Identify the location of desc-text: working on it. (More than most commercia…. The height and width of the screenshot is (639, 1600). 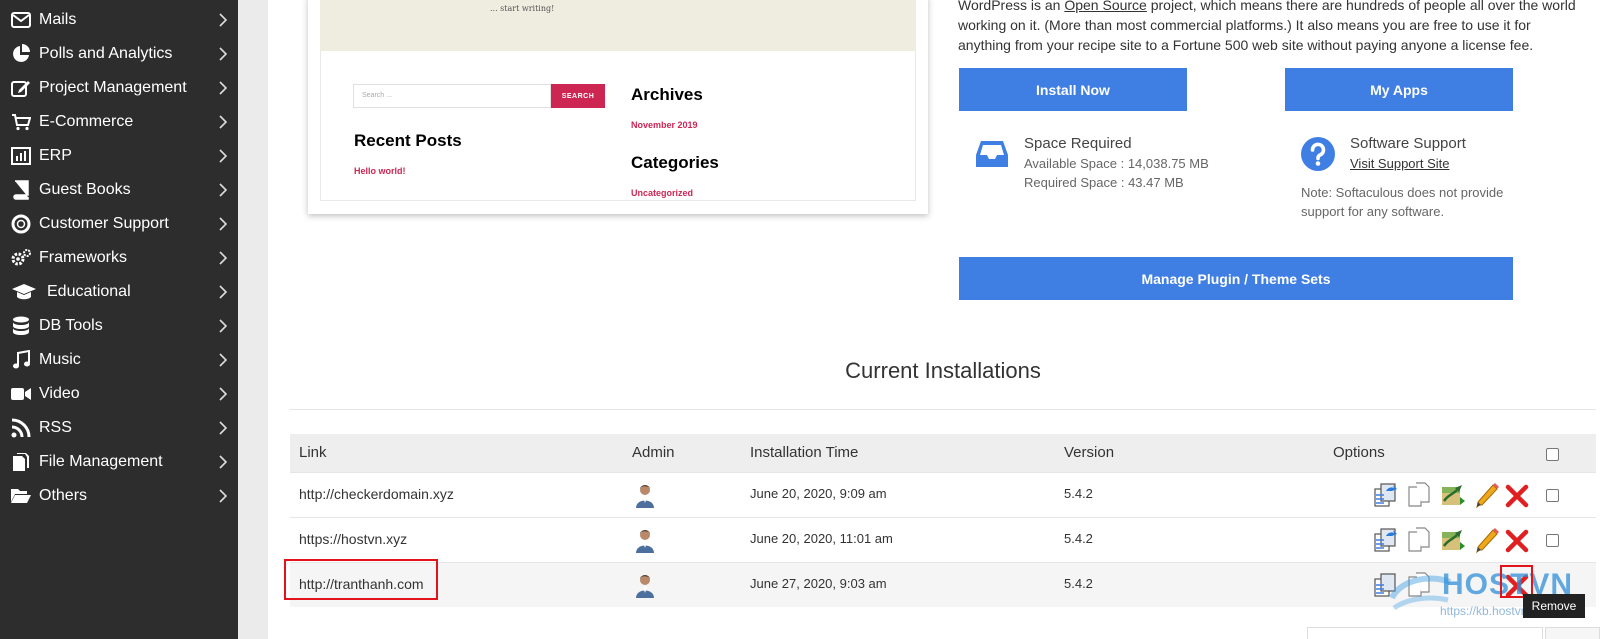
(1244, 25).